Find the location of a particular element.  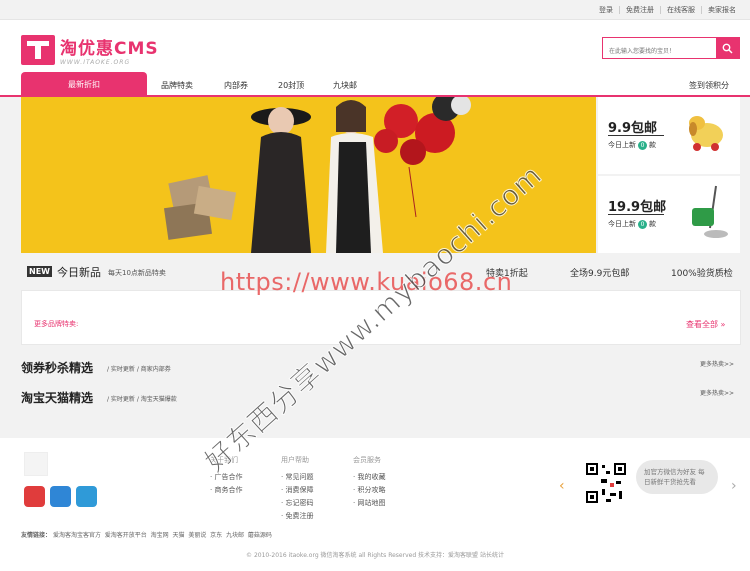

login-link: 登录 is located at coordinates (606, 10).